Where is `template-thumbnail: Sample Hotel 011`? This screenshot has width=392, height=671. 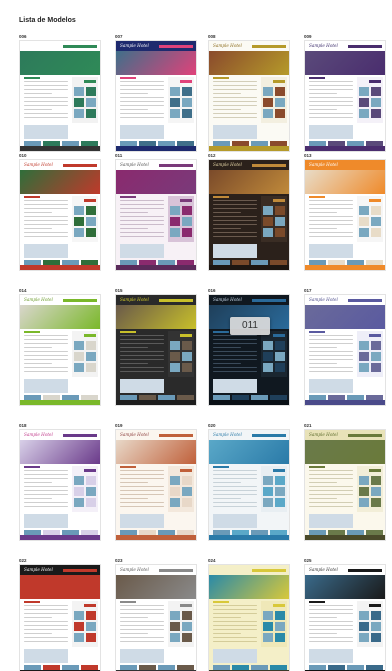 template-thumbnail: Sample Hotel 011 is located at coordinates (249, 350).